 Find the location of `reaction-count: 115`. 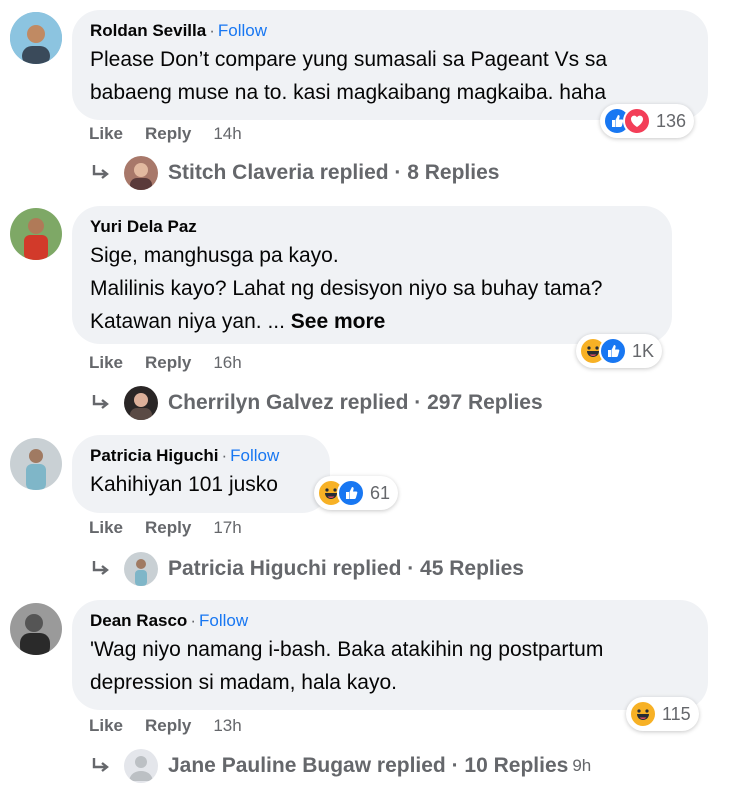

reaction-count: 115 is located at coordinates (676, 713).